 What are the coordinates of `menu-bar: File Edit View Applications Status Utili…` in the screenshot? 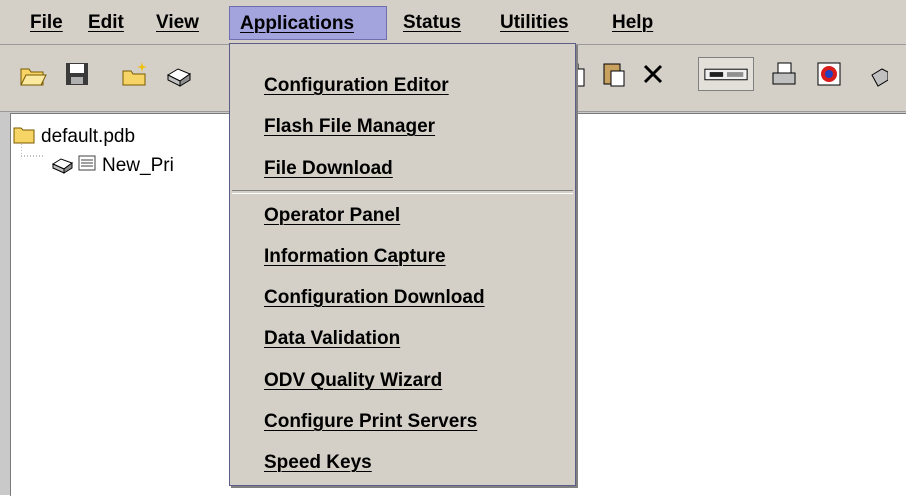 It's located at (453, 22).